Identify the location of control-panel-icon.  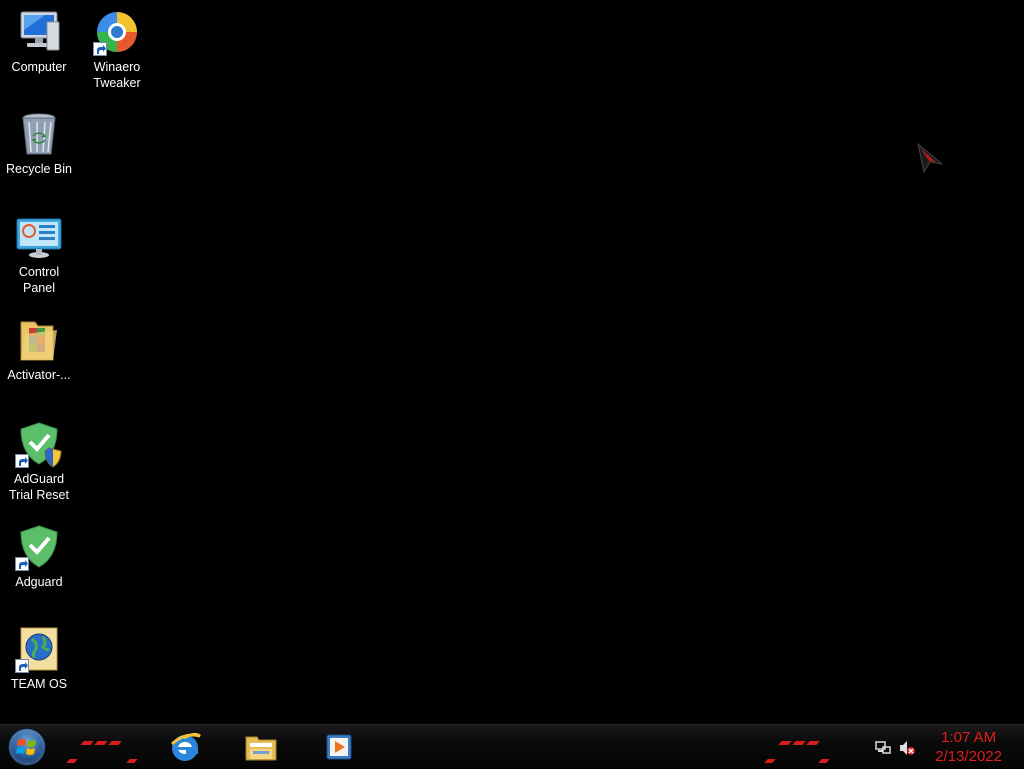
(39, 237).